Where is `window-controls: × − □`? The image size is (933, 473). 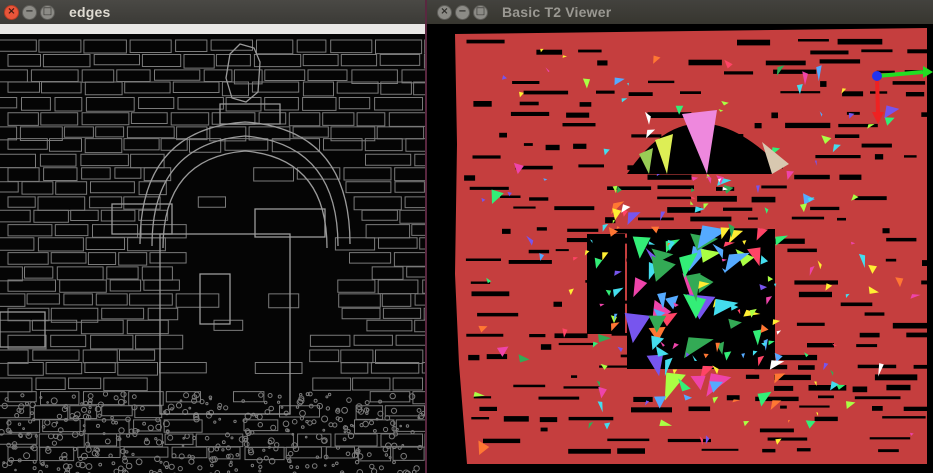
window-controls: × − □ is located at coordinates (462, 12).